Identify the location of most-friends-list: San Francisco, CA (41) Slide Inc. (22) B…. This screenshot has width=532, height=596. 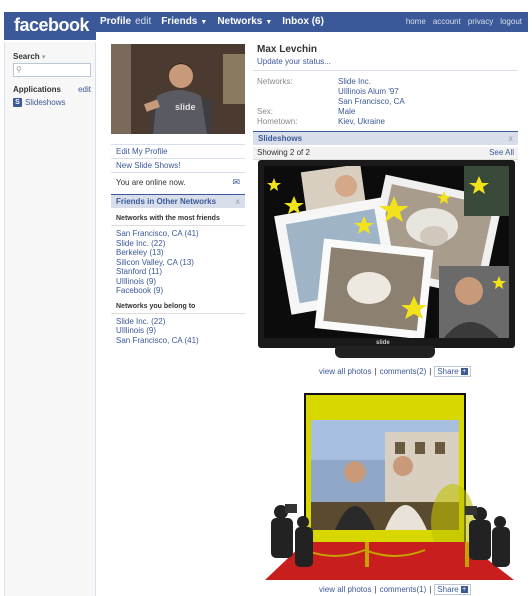
(178, 262).